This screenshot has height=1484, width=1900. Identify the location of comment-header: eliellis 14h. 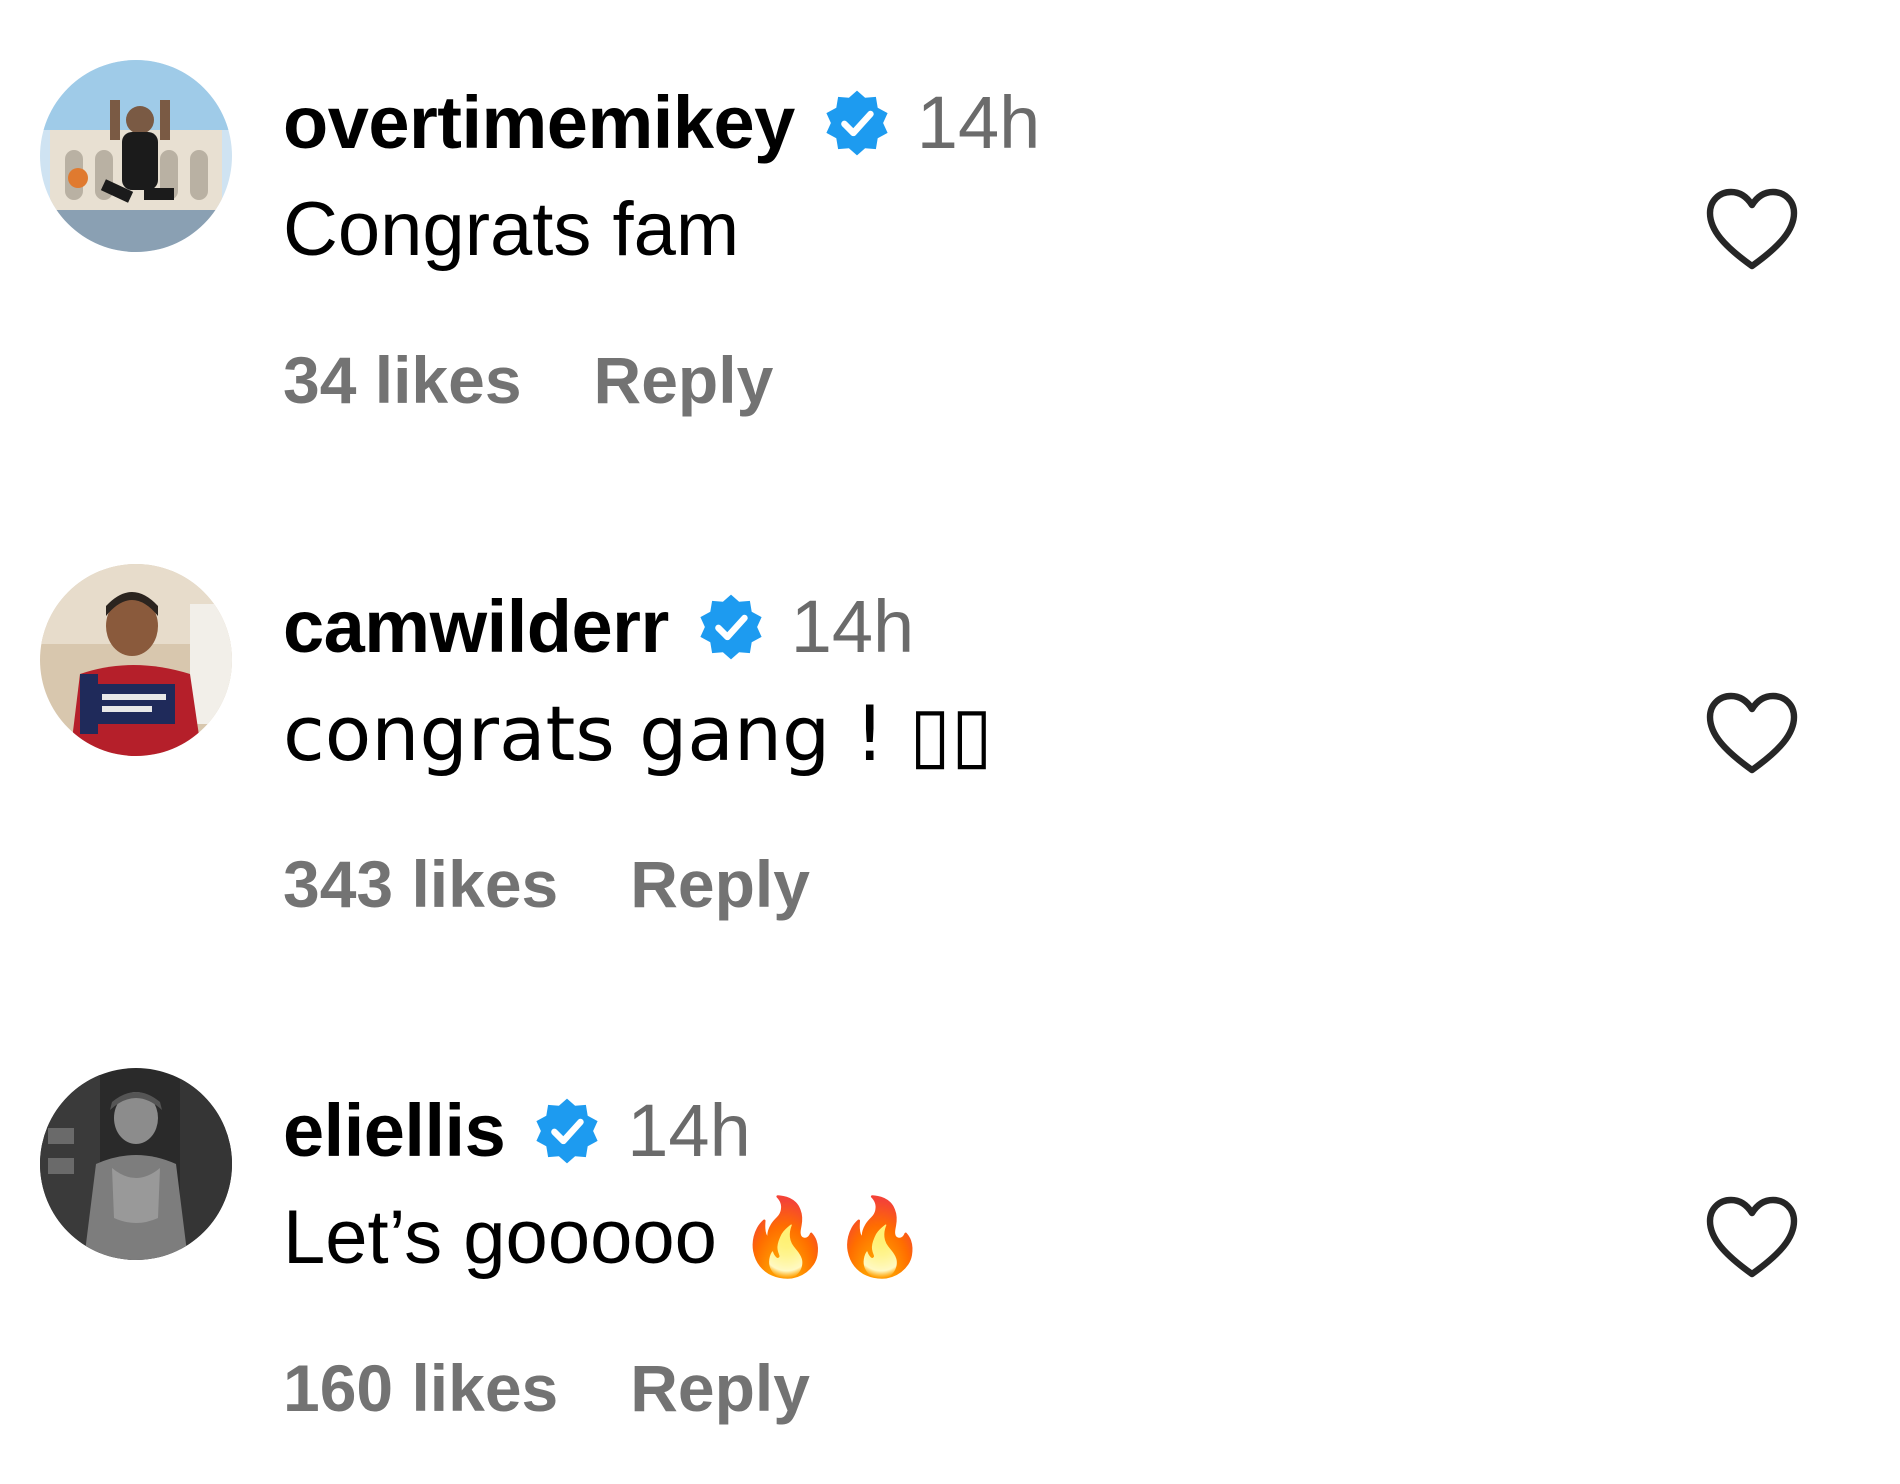
(517, 1130).